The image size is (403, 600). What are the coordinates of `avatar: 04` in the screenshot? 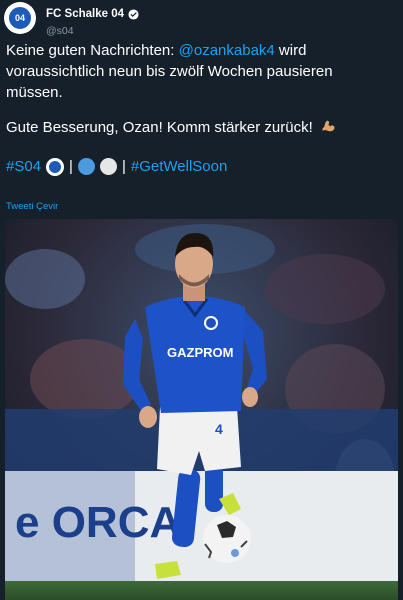 It's located at (20, 18).